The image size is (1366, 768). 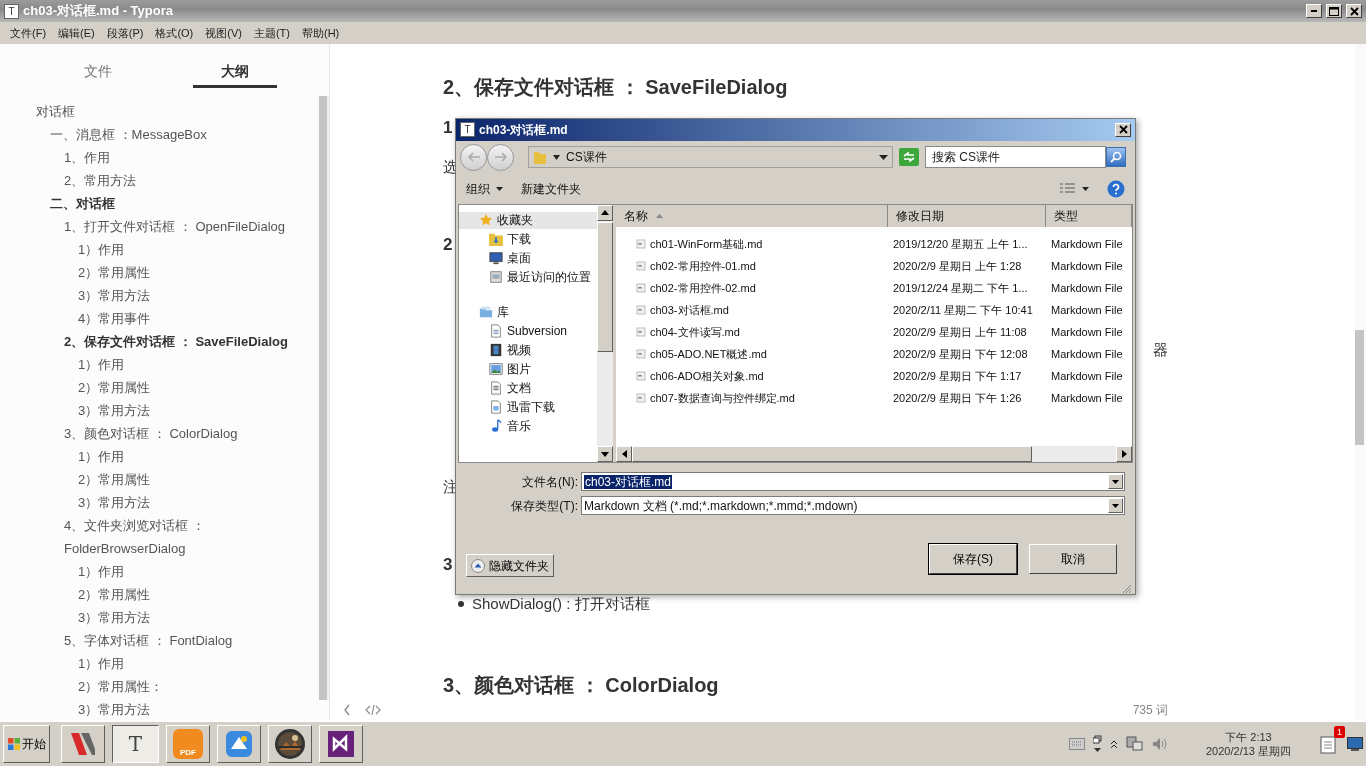 What do you see at coordinates (98, 11) in the screenshot?
I see `window-title: ch03-对话框.md - Typora` at bounding box center [98, 11].